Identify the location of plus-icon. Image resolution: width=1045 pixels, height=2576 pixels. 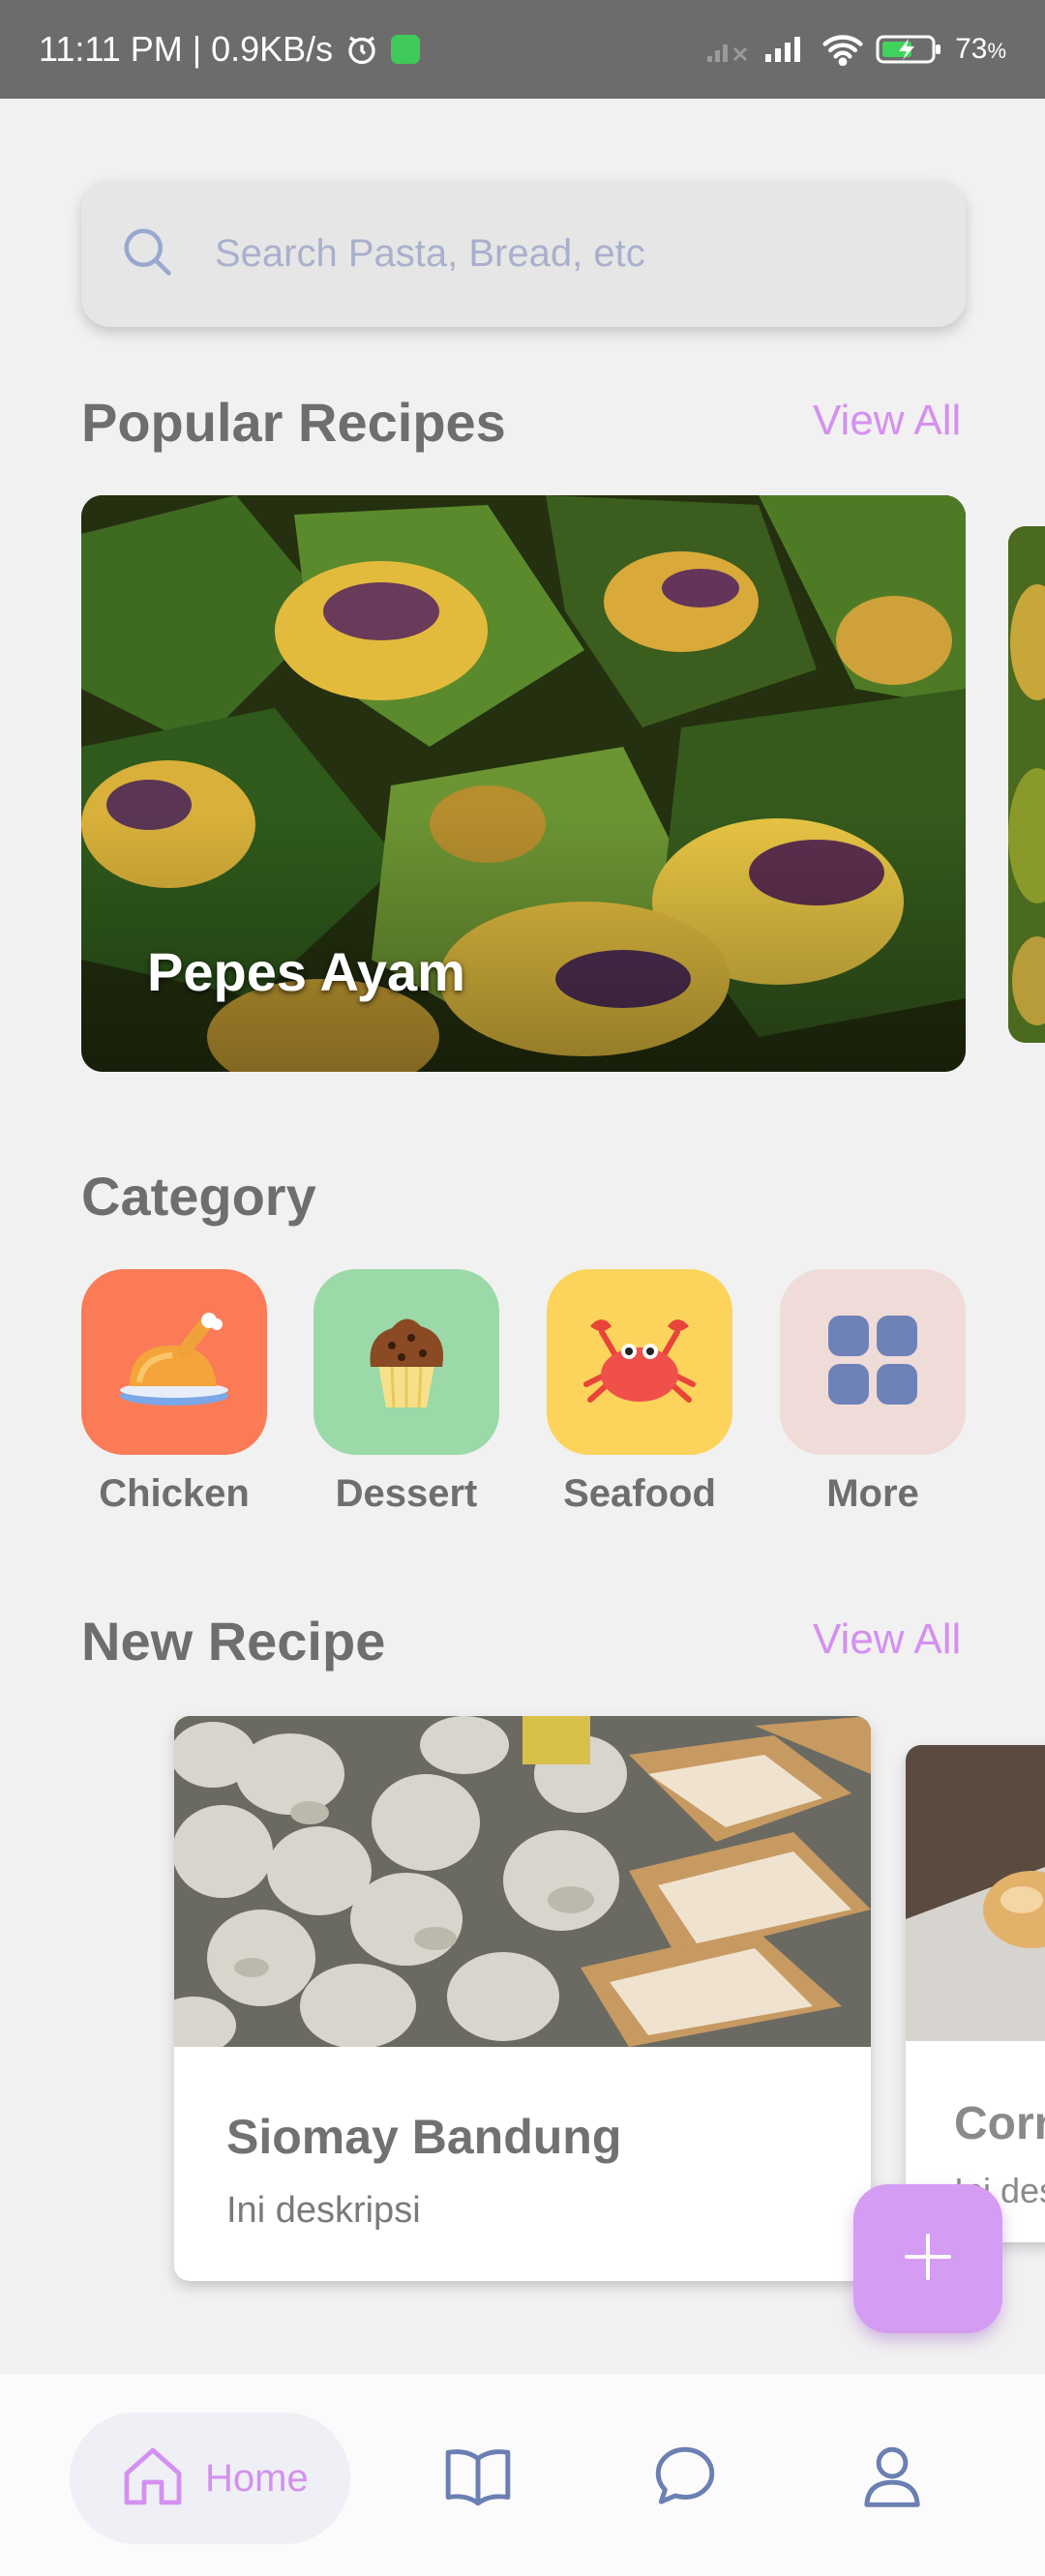
(928, 2260).